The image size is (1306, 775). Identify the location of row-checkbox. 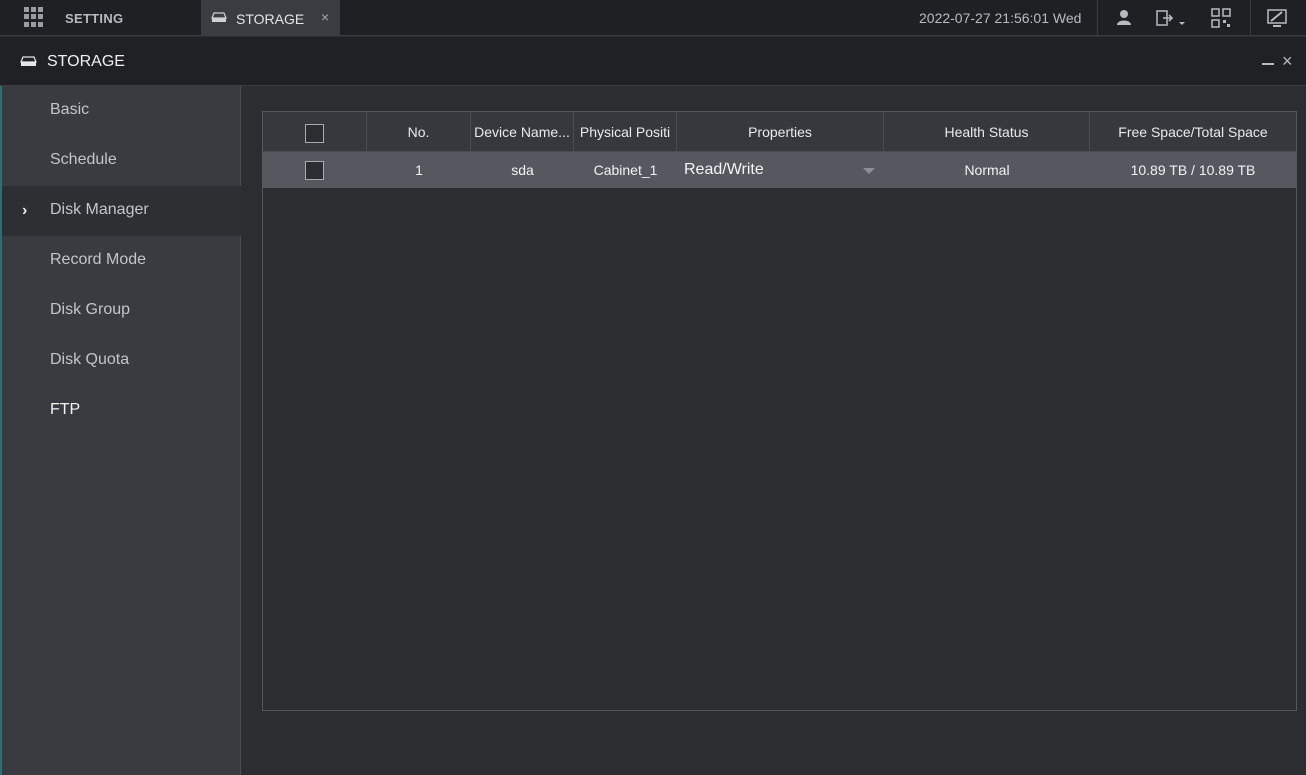
(314, 170).